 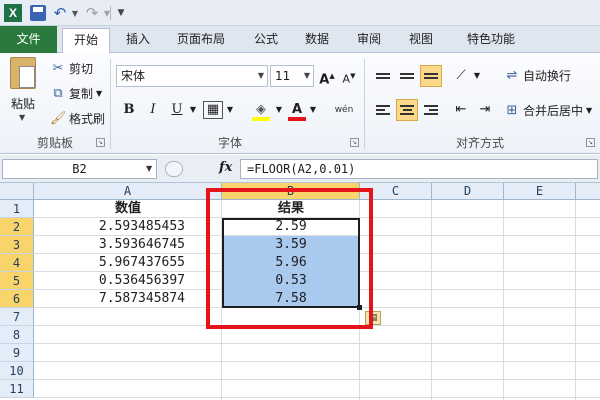 What do you see at coordinates (17, 209) in the screenshot?
I see `row-header-1: 1` at bounding box center [17, 209].